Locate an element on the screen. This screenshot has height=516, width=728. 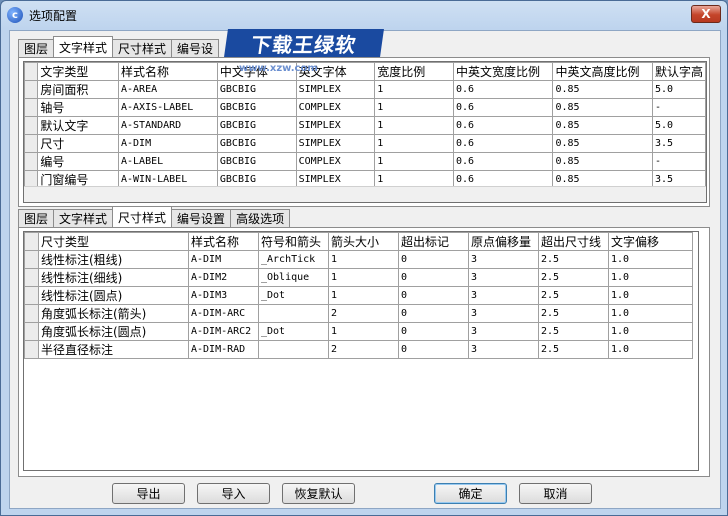
table-cell: A-STANDARD is located at coordinates (167, 125).